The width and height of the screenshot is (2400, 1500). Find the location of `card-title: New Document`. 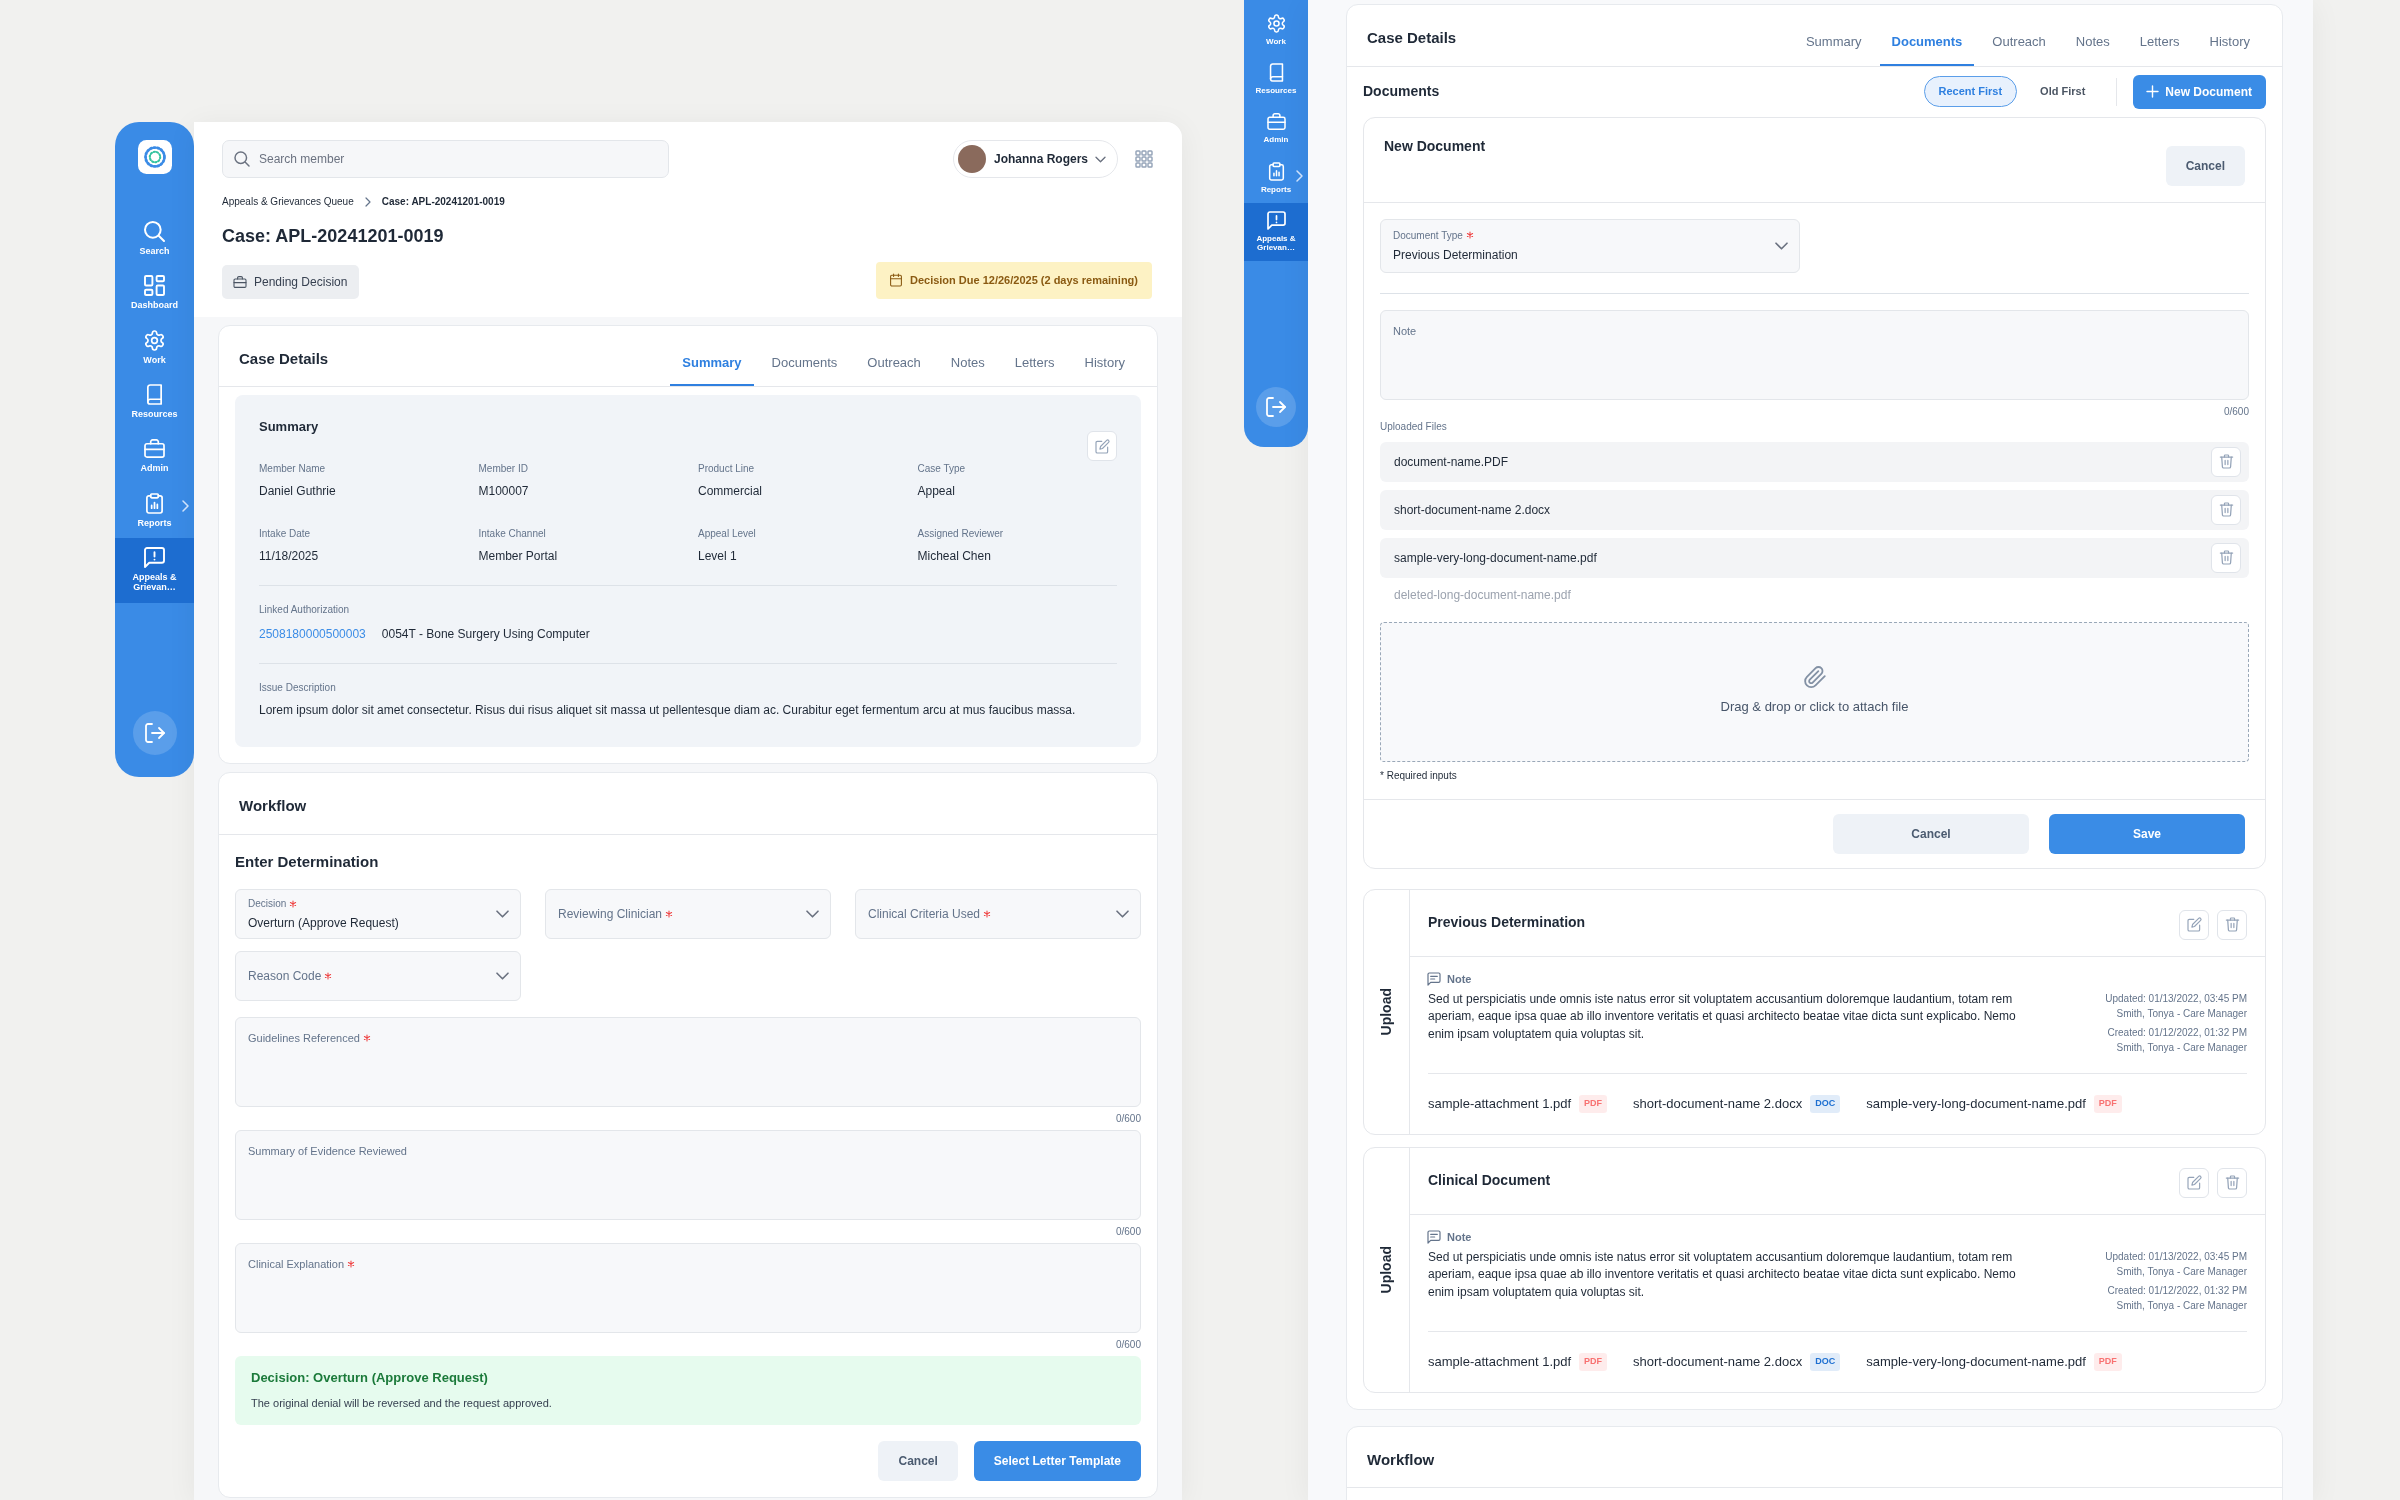

card-title: New Document is located at coordinates (1435, 146).